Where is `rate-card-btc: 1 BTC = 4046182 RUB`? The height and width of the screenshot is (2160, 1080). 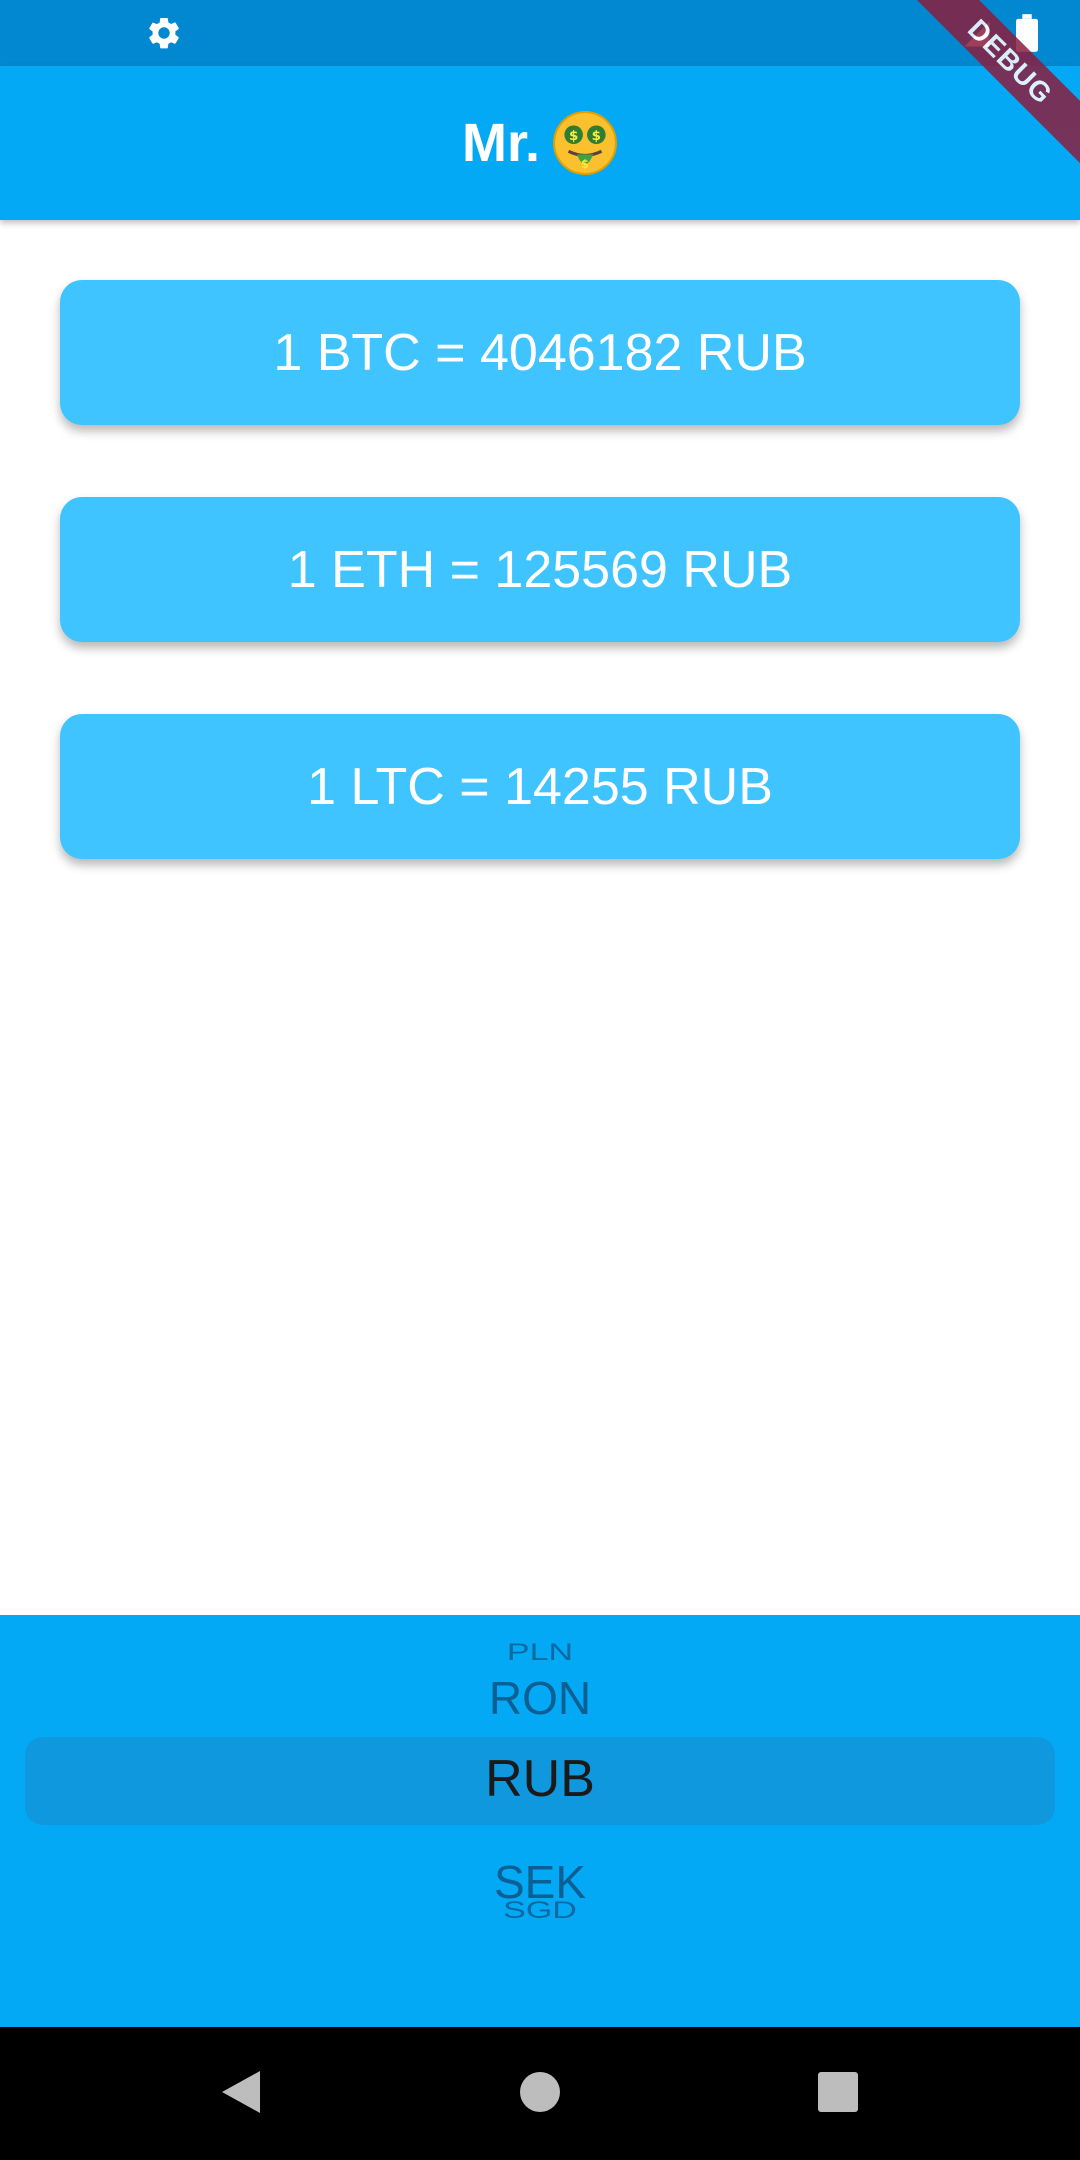 rate-card-btc: 1 BTC = 4046182 RUB is located at coordinates (540, 352).